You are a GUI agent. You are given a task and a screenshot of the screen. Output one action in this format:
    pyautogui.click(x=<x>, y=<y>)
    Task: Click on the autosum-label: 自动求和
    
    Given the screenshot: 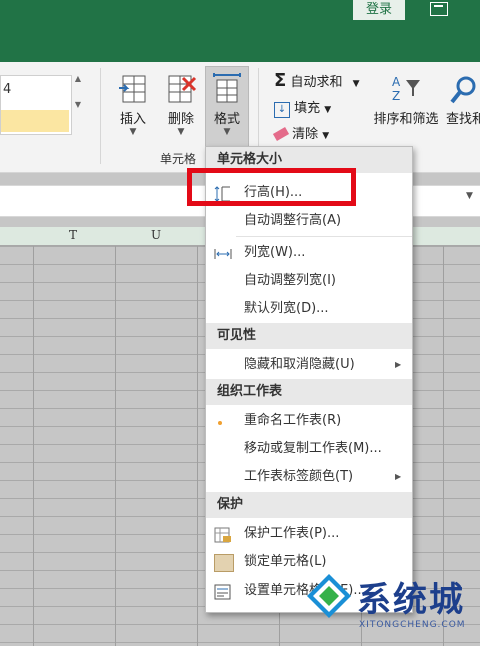 What is the action you would take?
    pyautogui.click(x=316, y=82)
    